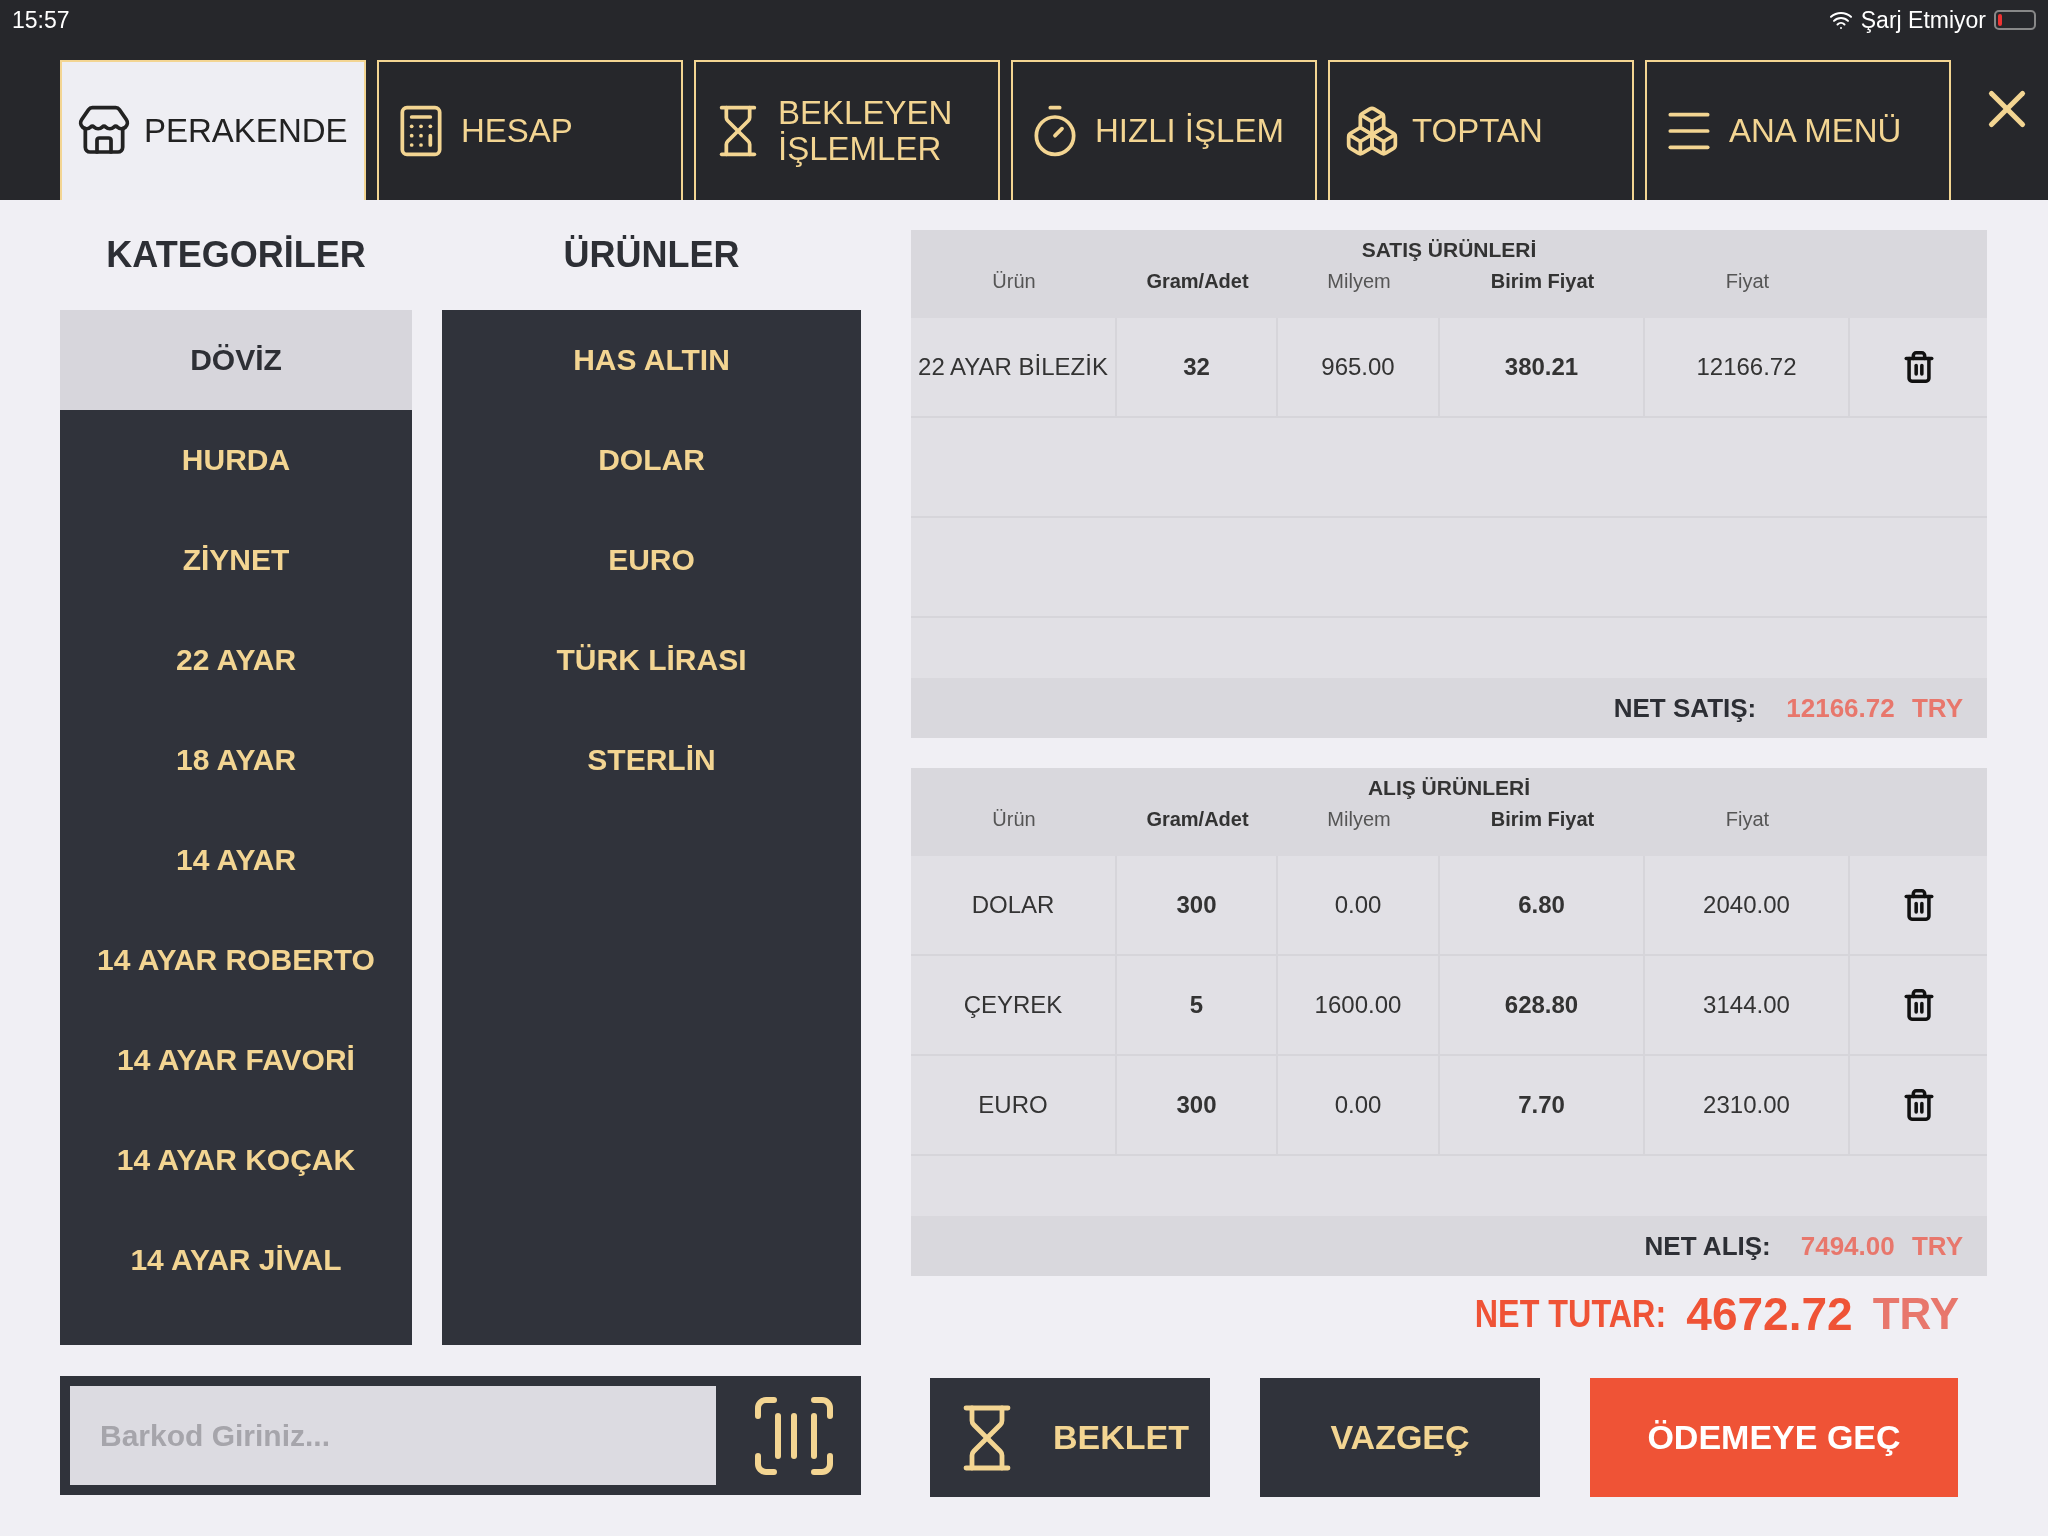 The width and height of the screenshot is (2048, 1536). Describe the element at coordinates (1881, 1246) in the screenshot. I see `total-value: 7494.00 TRY` at that location.